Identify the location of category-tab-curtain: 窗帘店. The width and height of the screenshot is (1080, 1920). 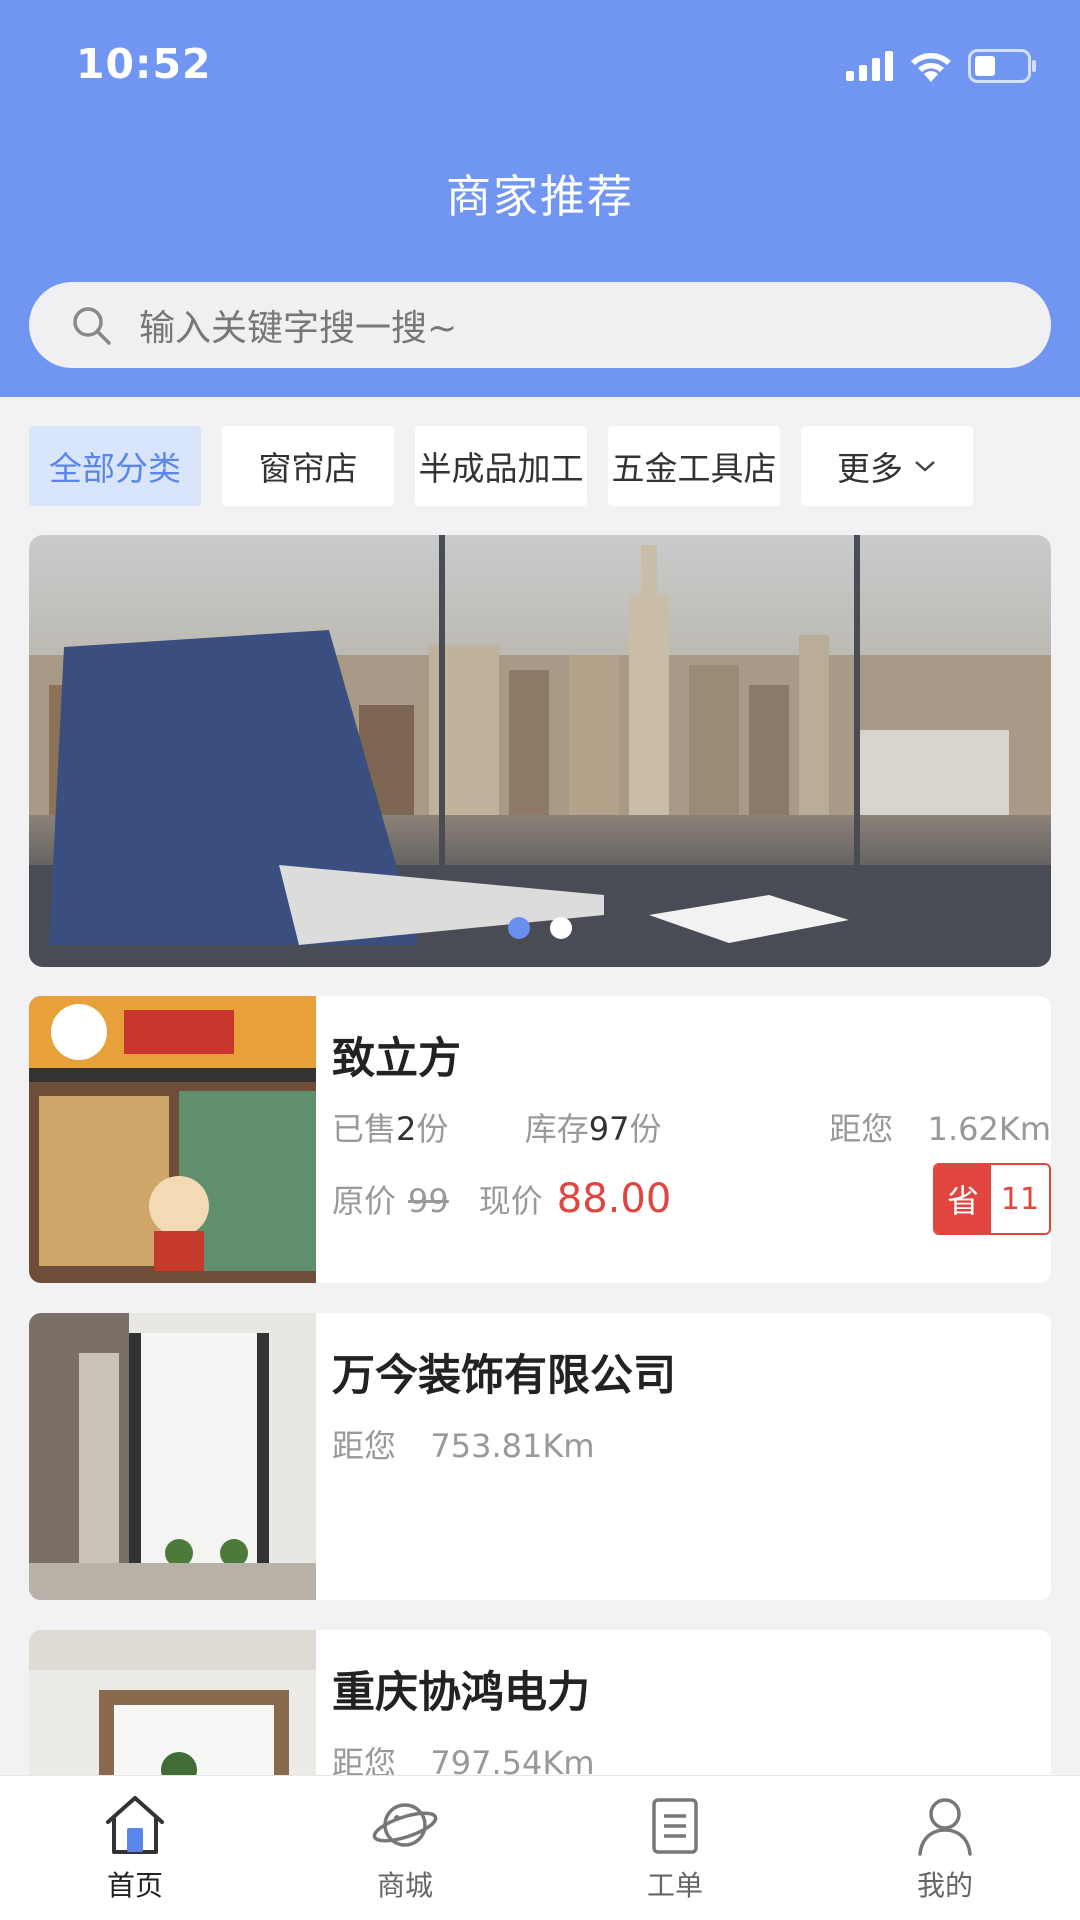
(308, 466).